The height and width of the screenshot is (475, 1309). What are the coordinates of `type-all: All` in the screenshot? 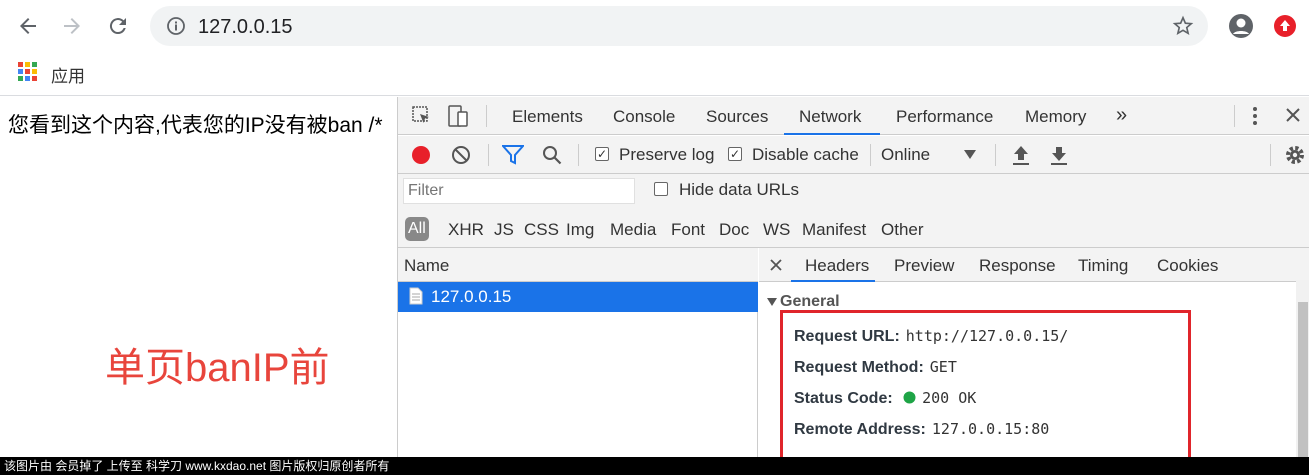 It's located at (417, 229).